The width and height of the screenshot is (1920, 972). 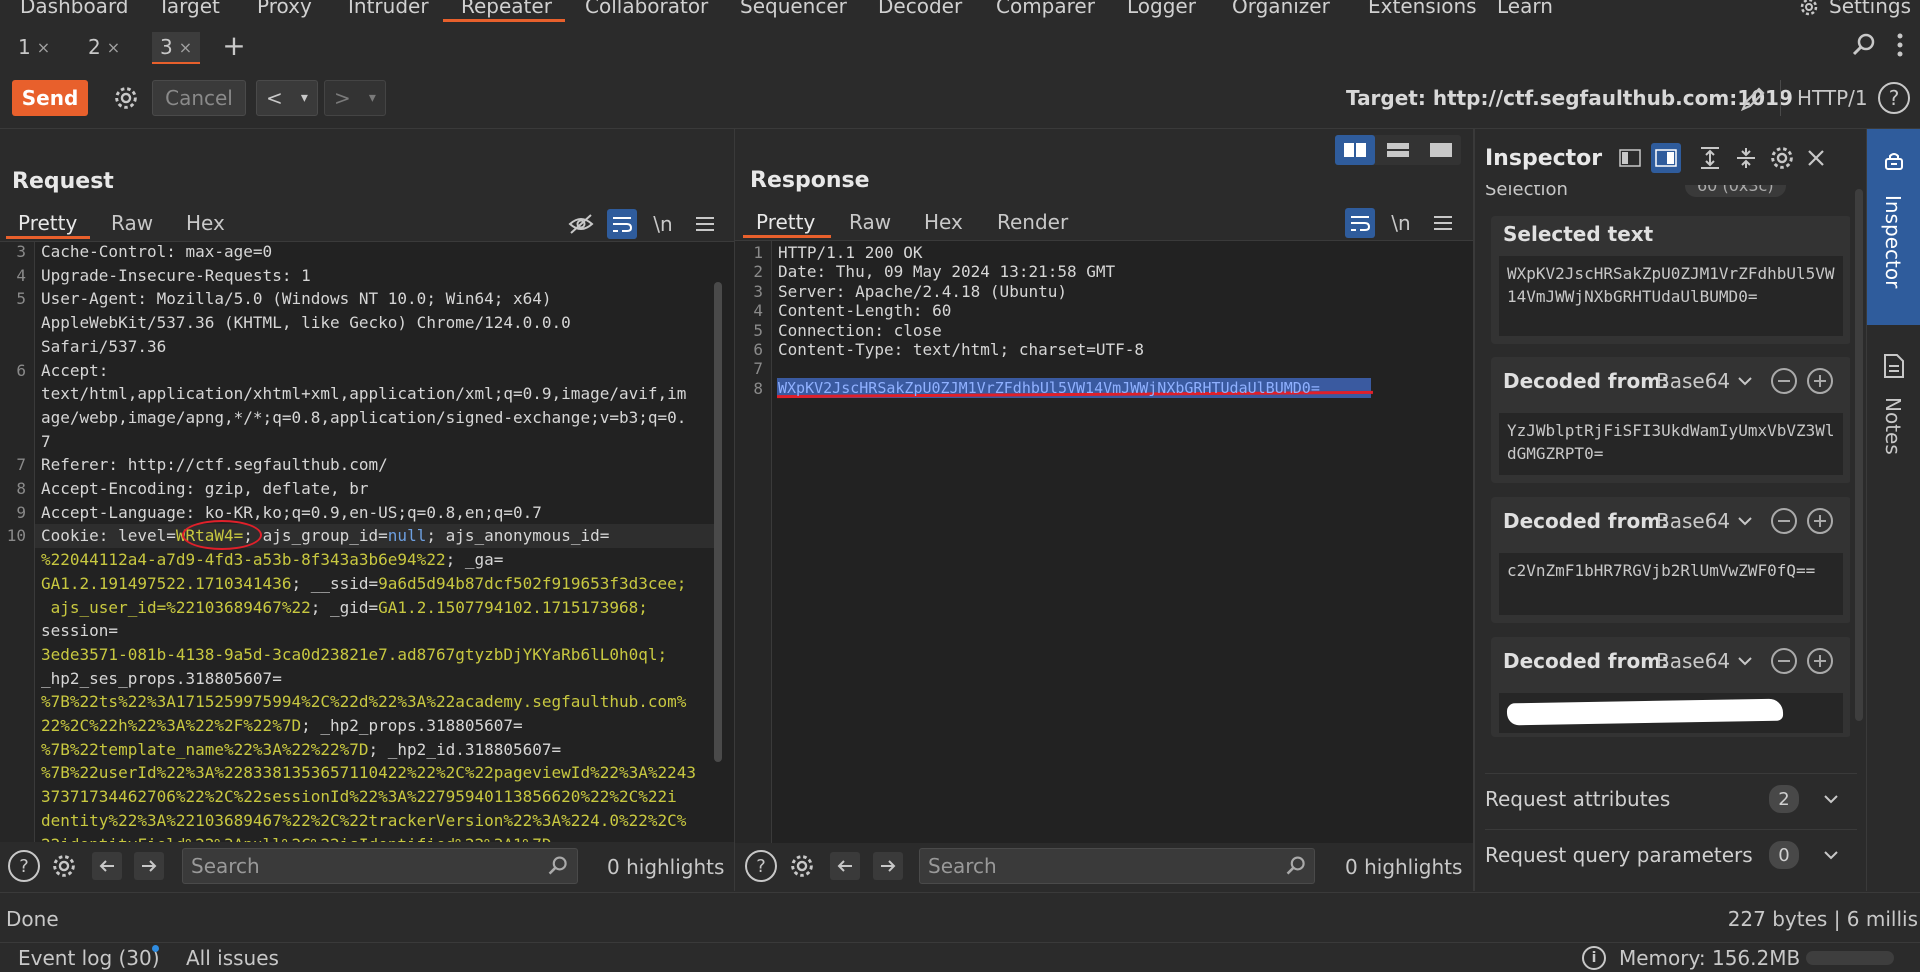 What do you see at coordinates (199, 98) in the screenshot?
I see `cancel-button: Cancel` at bounding box center [199, 98].